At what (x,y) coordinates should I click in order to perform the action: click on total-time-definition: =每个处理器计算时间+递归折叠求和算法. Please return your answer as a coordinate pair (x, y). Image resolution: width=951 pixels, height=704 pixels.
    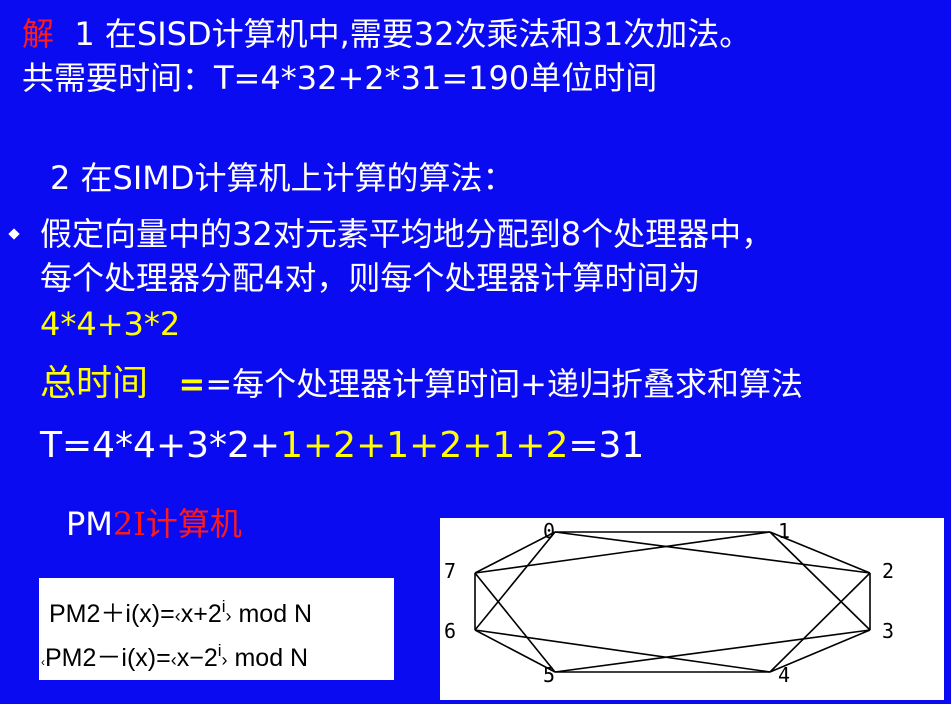
    Looking at the image, I should click on (504, 384).